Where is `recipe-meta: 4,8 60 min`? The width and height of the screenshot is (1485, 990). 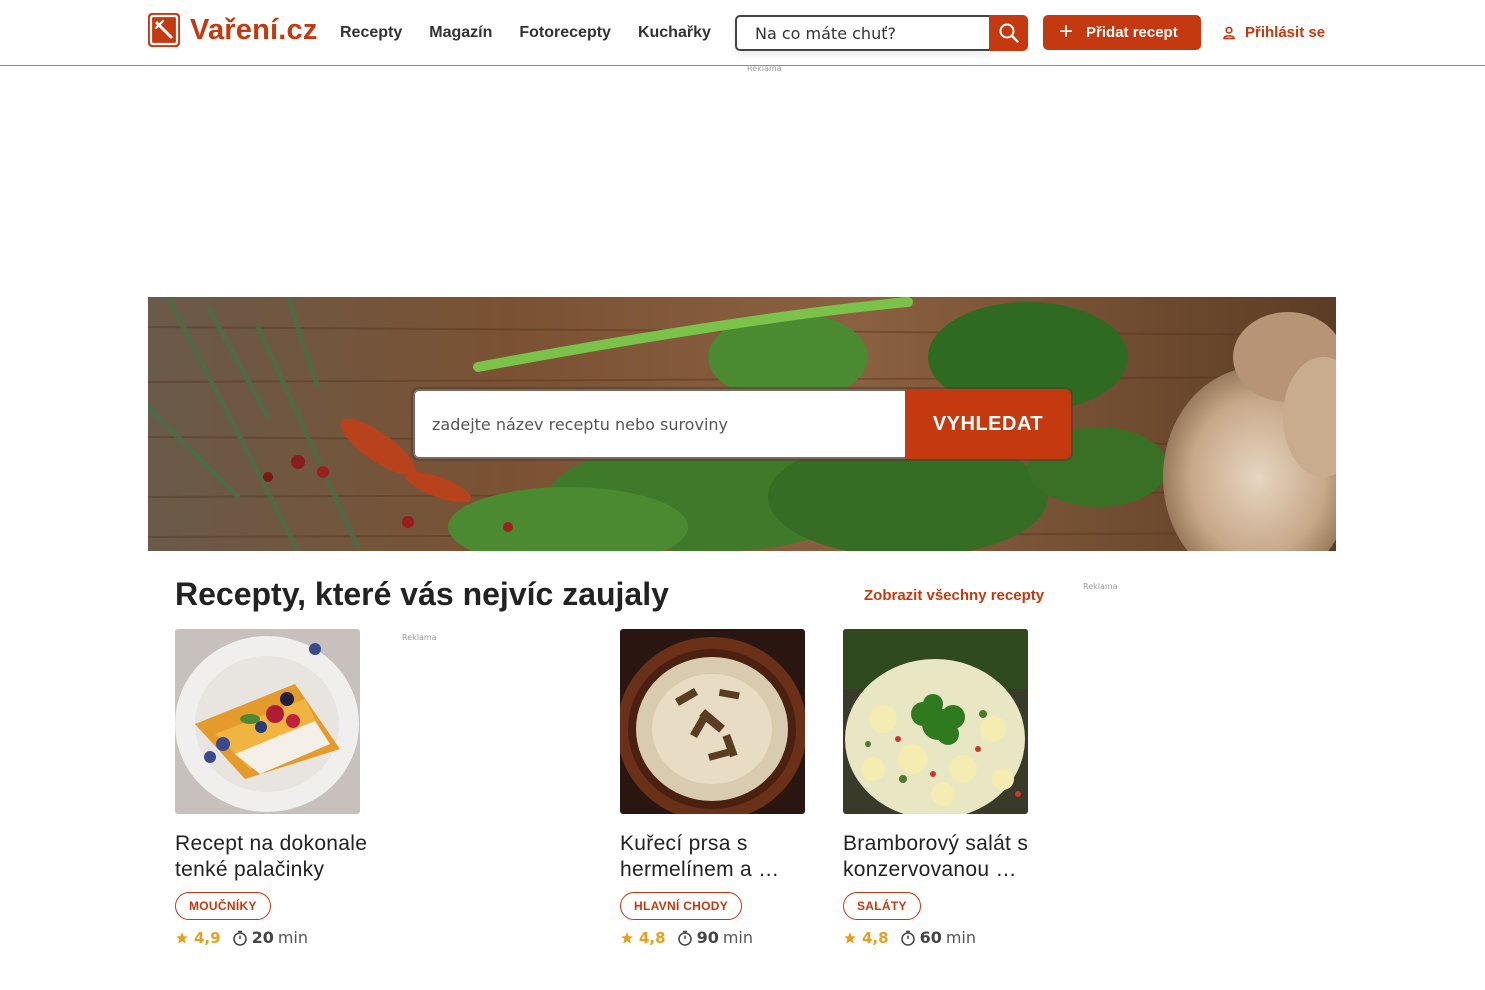
recipe-meta: 4,8 60 min is located at coordinates (945, 937).